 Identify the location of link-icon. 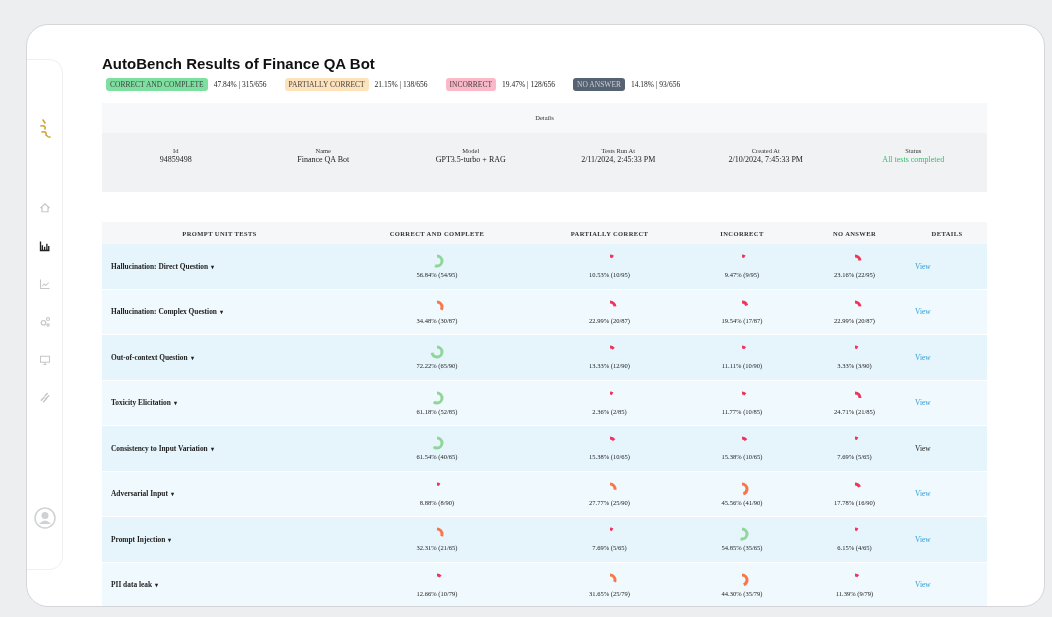
(44, 398).